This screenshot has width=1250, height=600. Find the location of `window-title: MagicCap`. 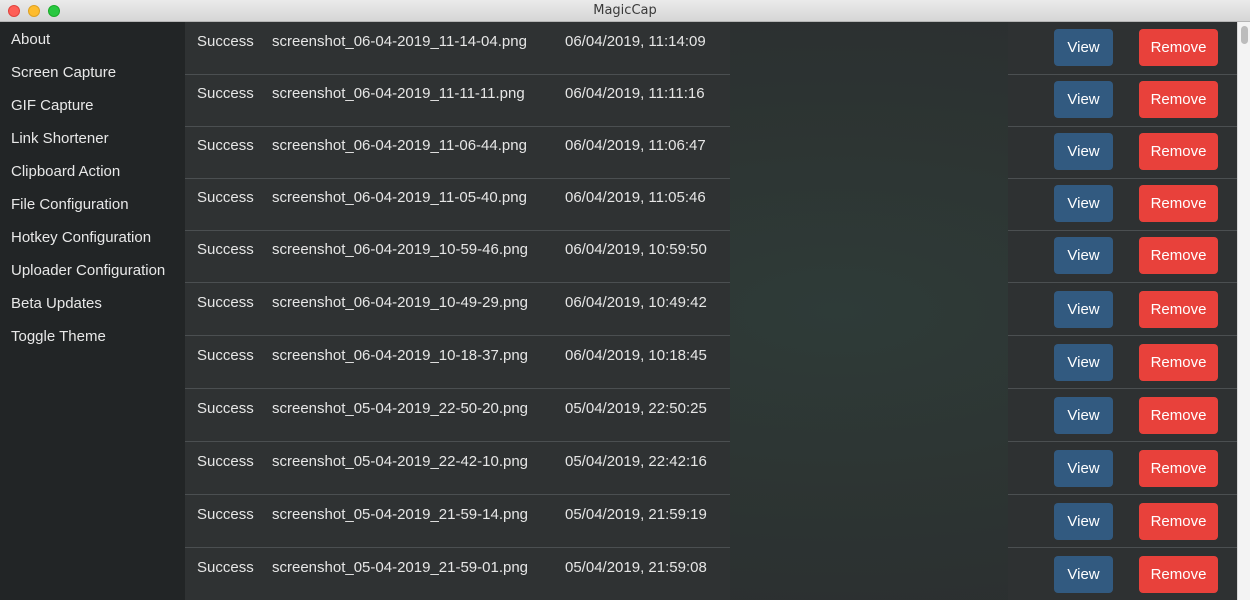

window-title: MagicCap is located at coordinates (625, 10).